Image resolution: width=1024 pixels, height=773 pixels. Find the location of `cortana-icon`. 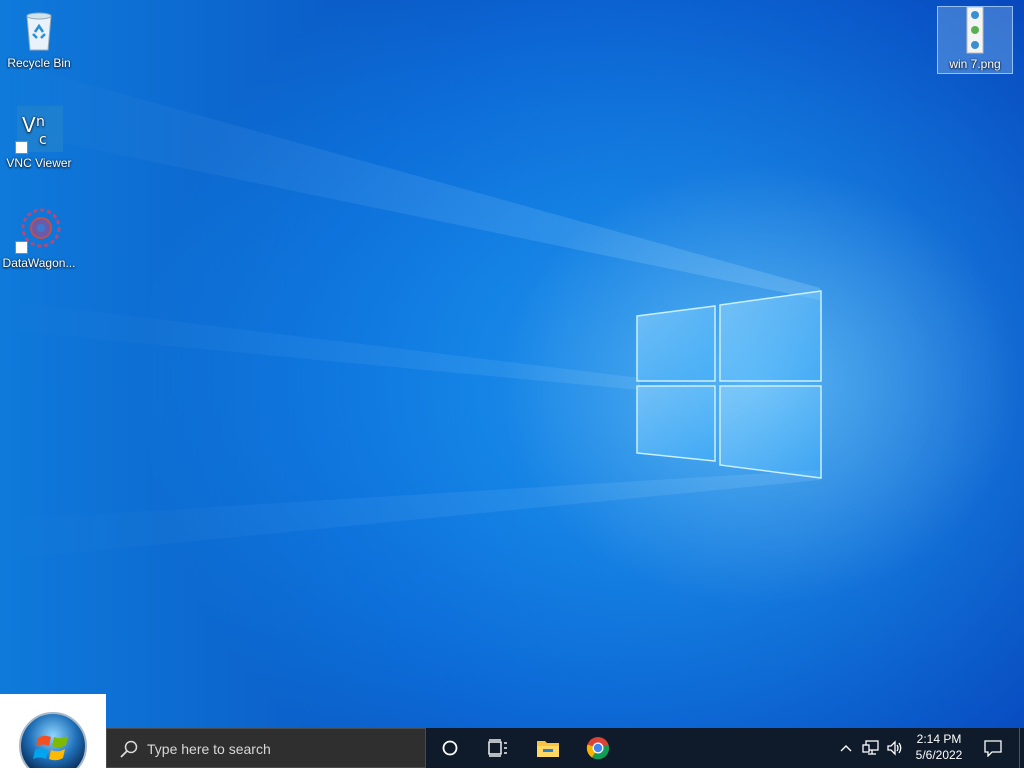

cortana-icon is located at coordinates (450, 748).